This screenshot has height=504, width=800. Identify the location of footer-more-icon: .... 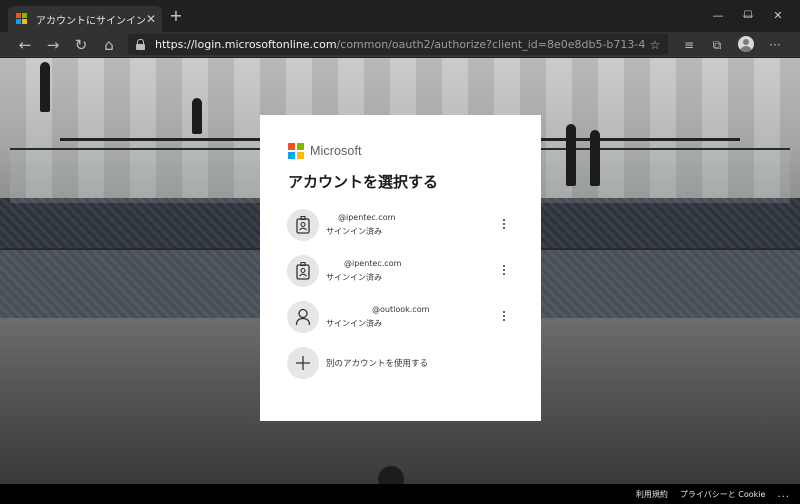
(783, 494).